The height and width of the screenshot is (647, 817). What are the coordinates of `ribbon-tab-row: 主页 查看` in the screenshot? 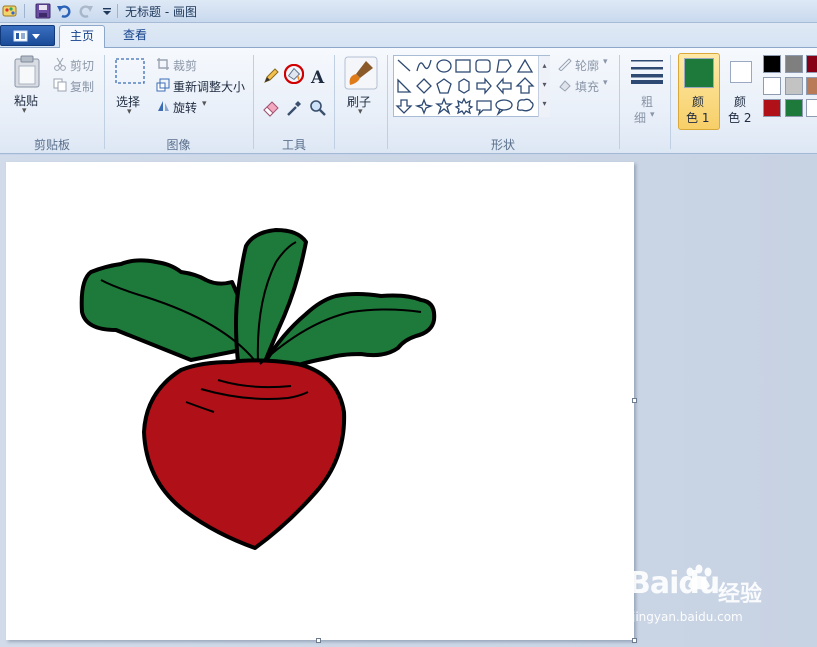 It's located at (408, 35).